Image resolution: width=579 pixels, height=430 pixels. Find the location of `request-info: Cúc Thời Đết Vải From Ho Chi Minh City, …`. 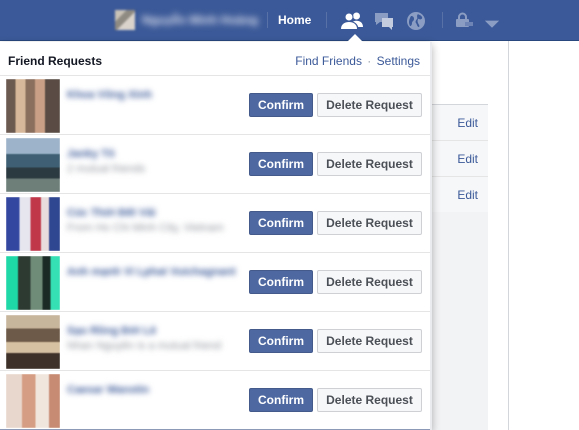

request-info: Cúc Thời Đết Vải From Ho Chi Minh City, … is located at coordinates (156, 220).